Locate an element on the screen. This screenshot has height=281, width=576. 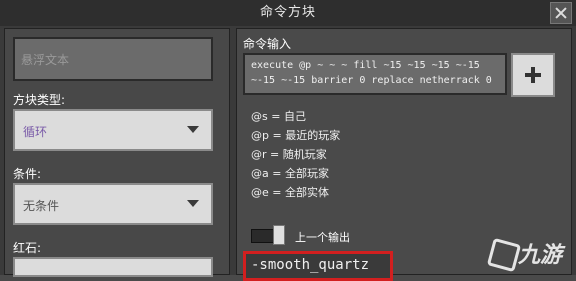
selector-self: @s = 自己 is located at coordinates (278, 116).